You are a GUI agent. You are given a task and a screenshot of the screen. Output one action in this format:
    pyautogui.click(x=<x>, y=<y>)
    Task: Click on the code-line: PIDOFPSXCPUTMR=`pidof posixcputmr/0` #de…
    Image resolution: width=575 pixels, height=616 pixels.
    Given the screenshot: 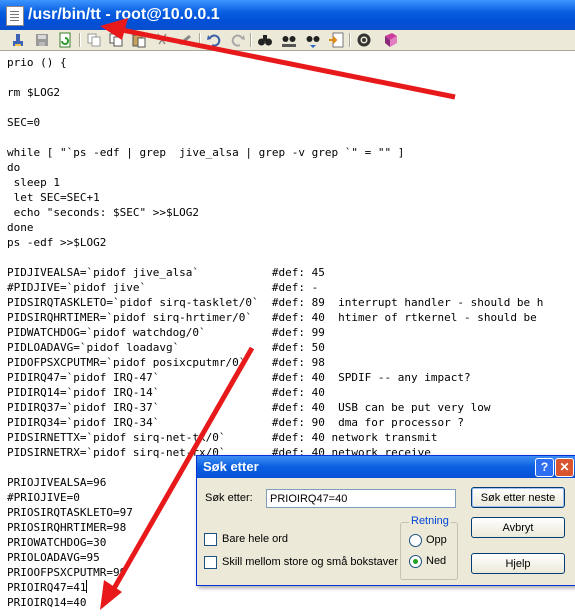 What is the action you would take?
    pyautogui.click(x=275, y=362)
    